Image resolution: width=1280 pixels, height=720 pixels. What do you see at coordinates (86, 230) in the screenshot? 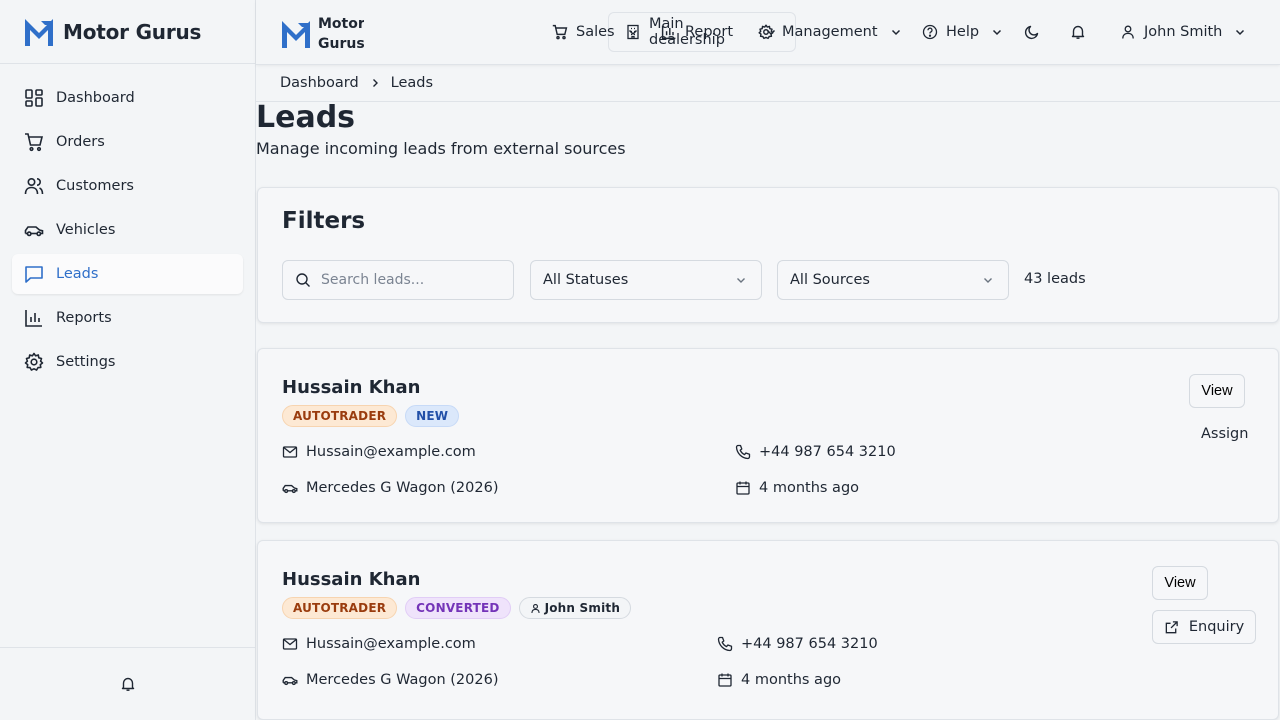
I see `sidebar-item-label: Vehicles` at bounding box center [86, 230].